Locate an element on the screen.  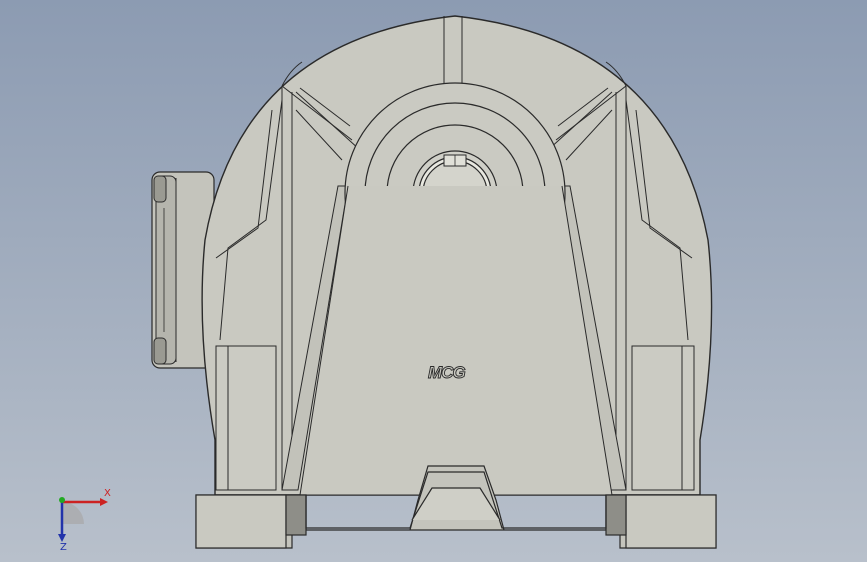
shaft-keyway is located at coordinates (455, 160).